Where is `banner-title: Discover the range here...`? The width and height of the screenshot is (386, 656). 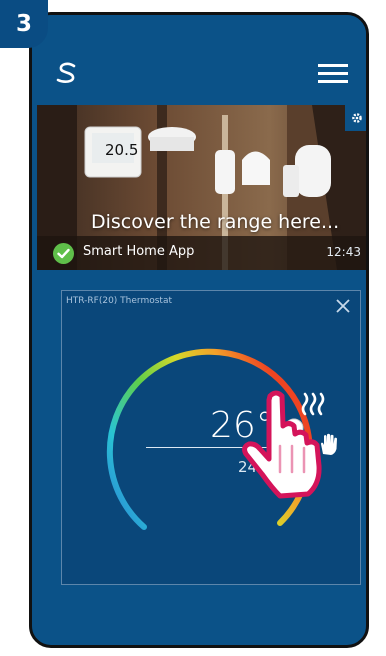
banner-title: Discover the range here... is located at coordinates (215, 222).